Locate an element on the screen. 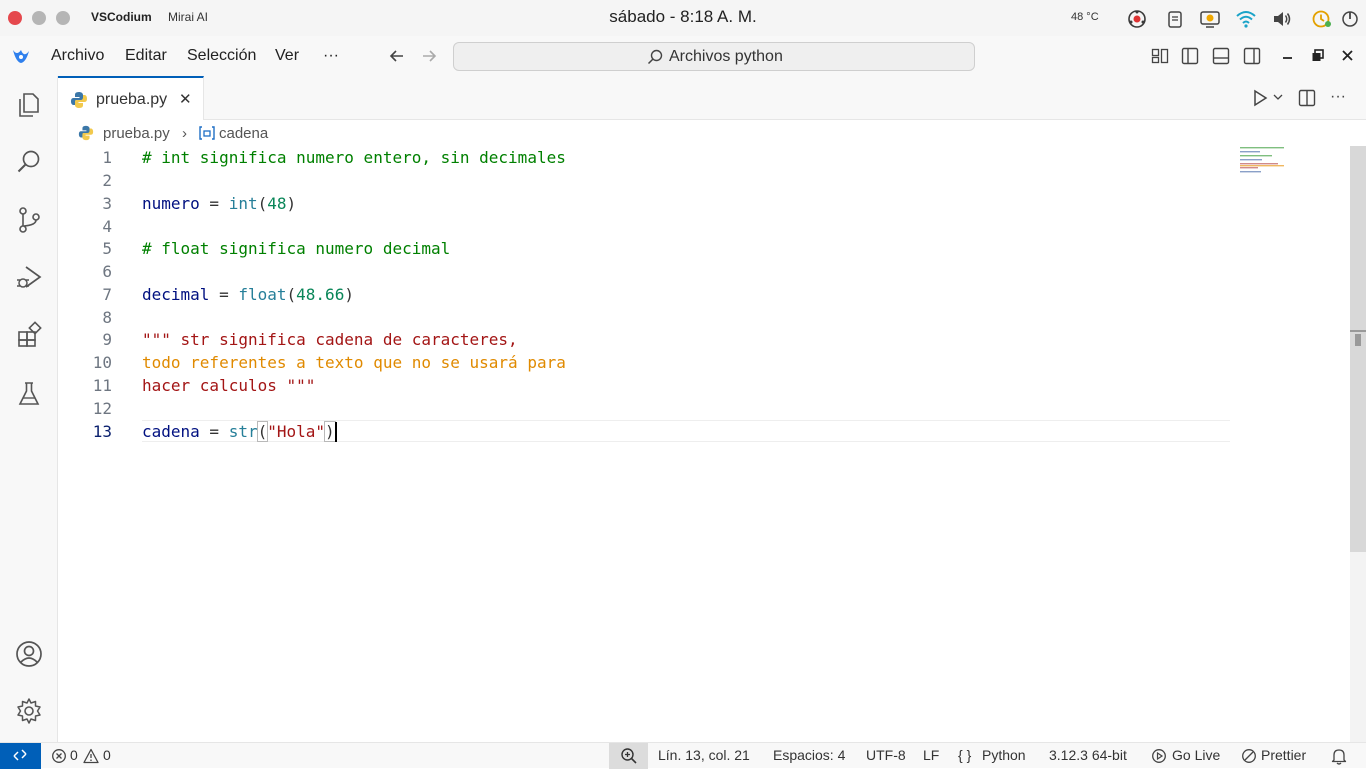 Image resolution: width=1366 pixels, height=769 pixels. code-variable: numero is located at coordinates (171, 203).